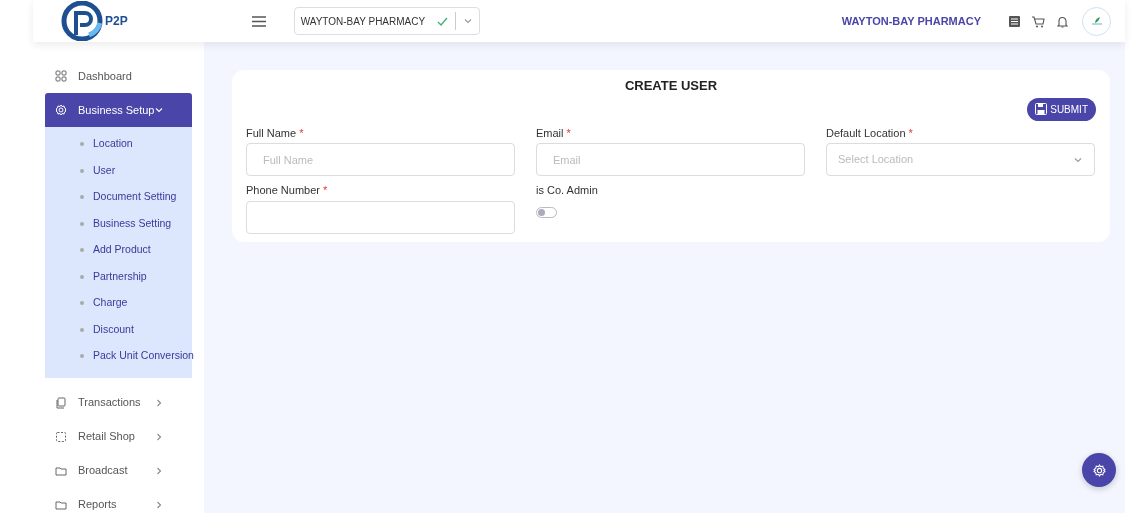  Describe the element at coordinates (380, 217) in the screenshot. I see `input-field` at that location.